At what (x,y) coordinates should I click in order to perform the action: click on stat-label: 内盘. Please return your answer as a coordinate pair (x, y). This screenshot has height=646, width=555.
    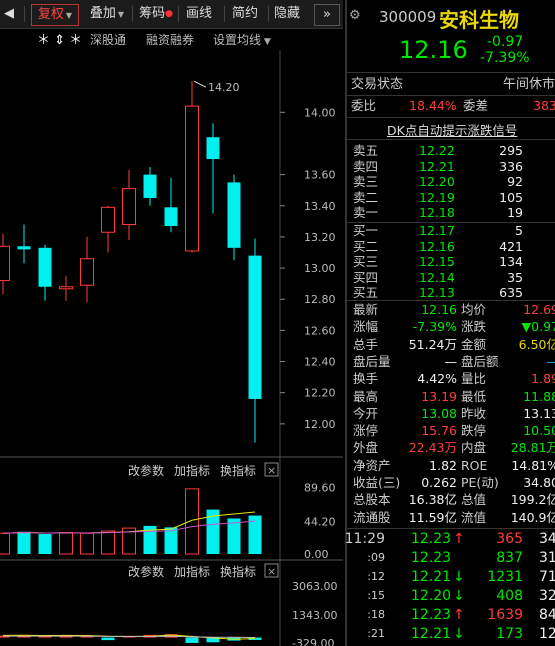
    Looking at the image, I should click on (474, 448).